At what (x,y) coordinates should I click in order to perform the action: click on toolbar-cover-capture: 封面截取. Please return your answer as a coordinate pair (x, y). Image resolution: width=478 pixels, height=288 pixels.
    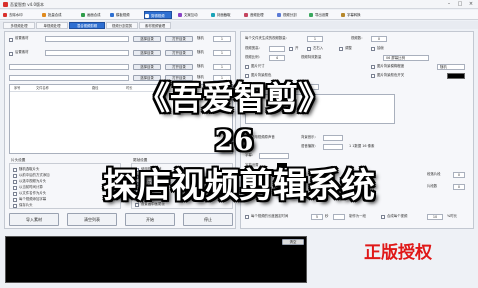
    Looking at the image, I should click on (227, 15).